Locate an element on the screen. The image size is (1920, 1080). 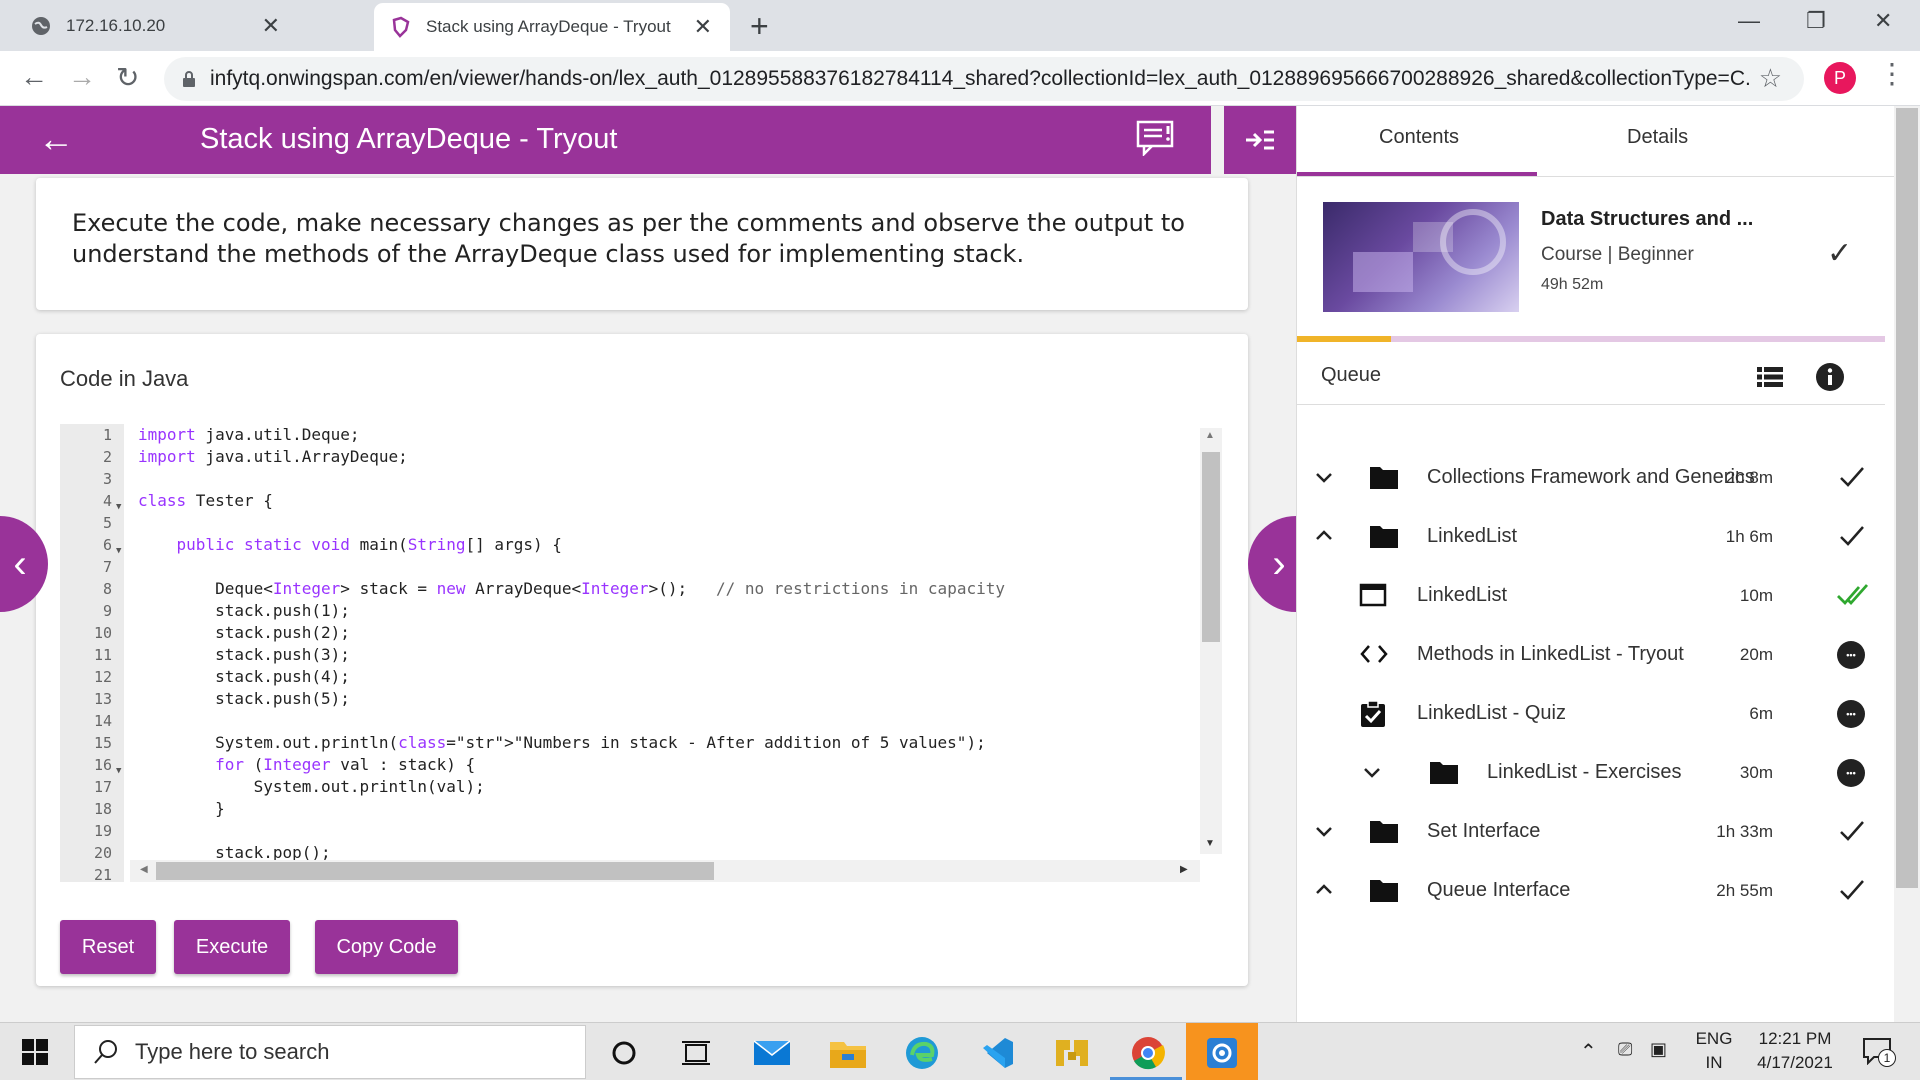
line-number: 18 is located at coordinates (102, 809).